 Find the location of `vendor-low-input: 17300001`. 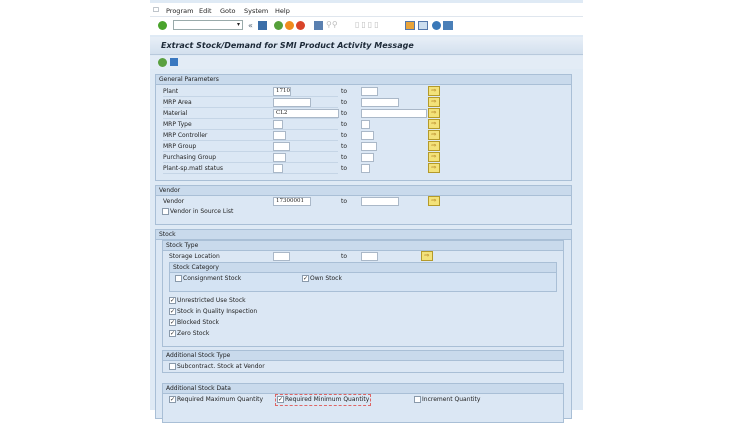

vendor-low-input: 17300001 is located at coordinates (292, 201).